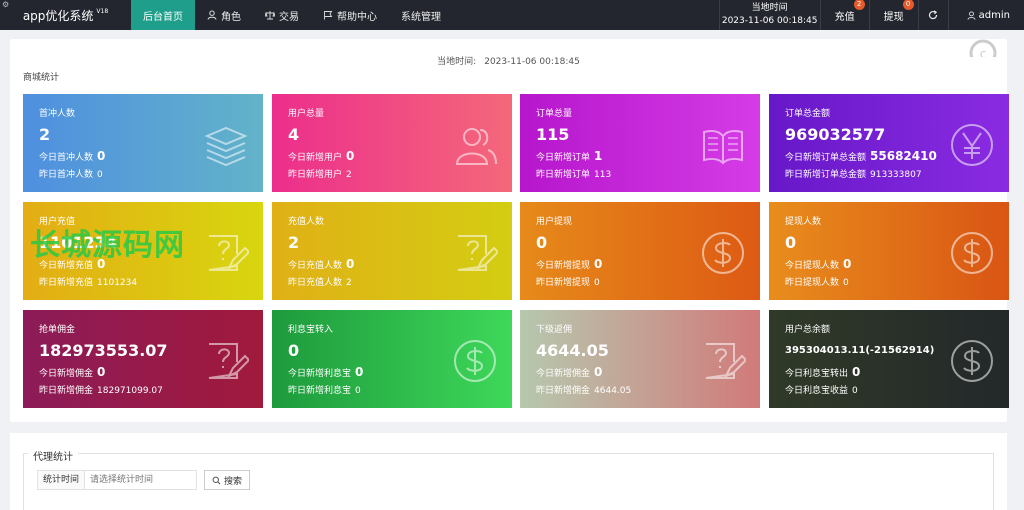 This screenshot has height=510, width=1024. I want to click on brand-logo: app优化系统 V18, so click(65, 15).